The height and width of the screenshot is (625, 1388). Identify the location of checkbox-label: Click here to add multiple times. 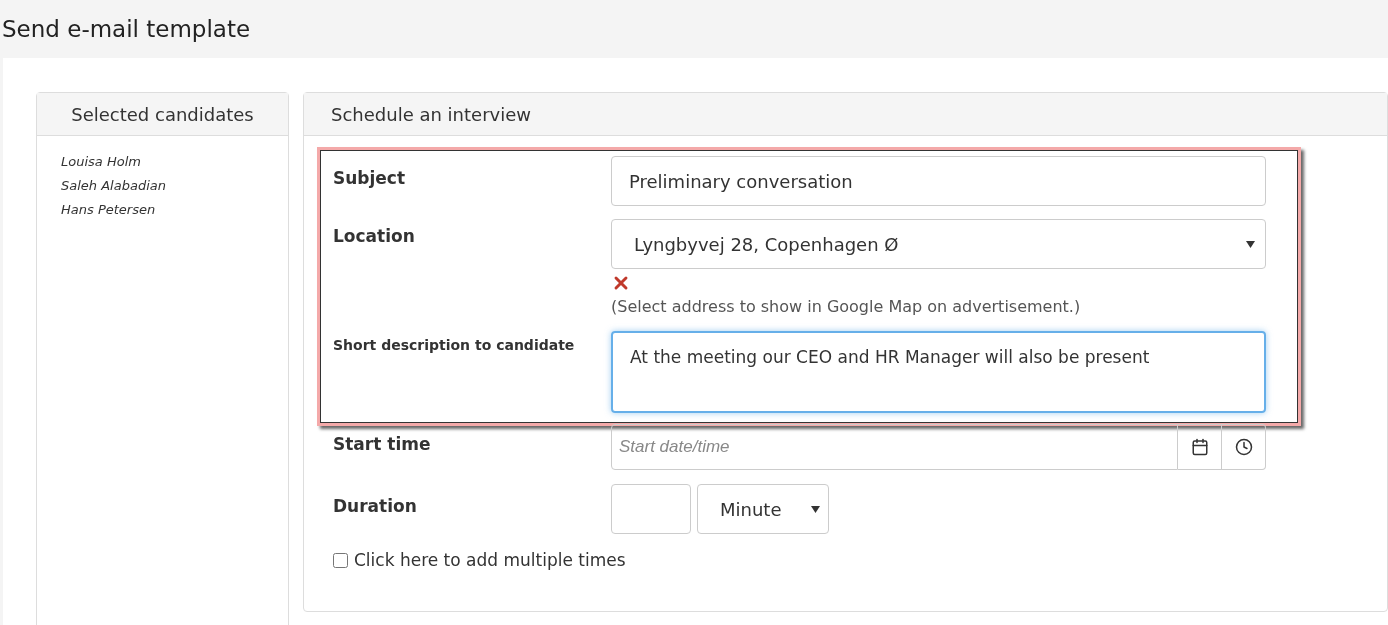
(490, 561).